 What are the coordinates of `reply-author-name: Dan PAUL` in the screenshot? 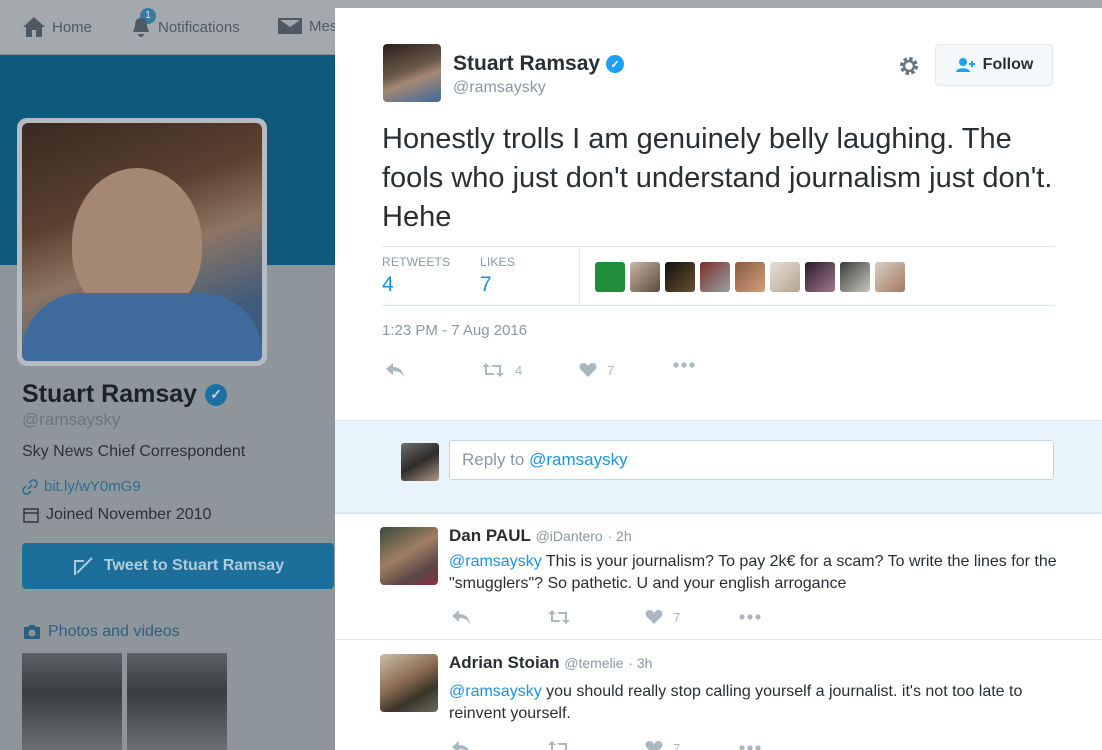 It's located at (490, 535).